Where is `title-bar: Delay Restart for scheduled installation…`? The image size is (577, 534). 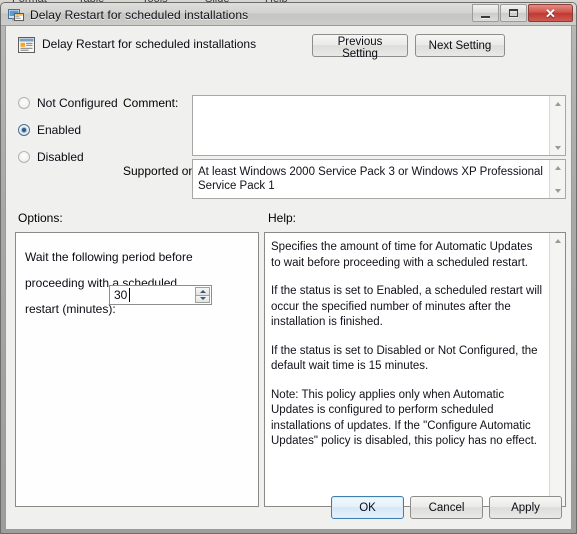 title-bar: Delay Restart for scheduled installation… is located at coordinates (288, 14).